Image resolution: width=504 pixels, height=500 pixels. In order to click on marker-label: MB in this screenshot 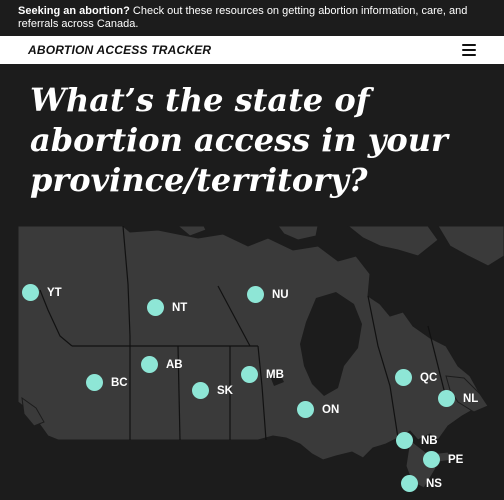, I will do `click(275, 374)`.